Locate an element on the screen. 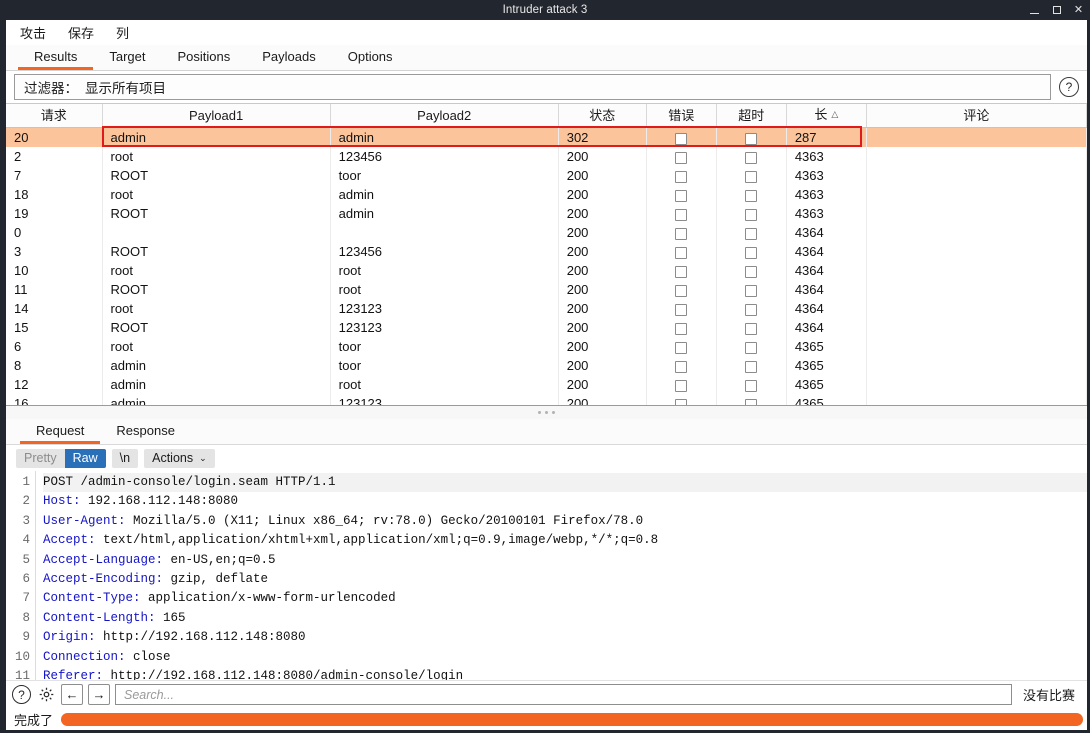  cell-payload1 is located at coordinates (216, 232).